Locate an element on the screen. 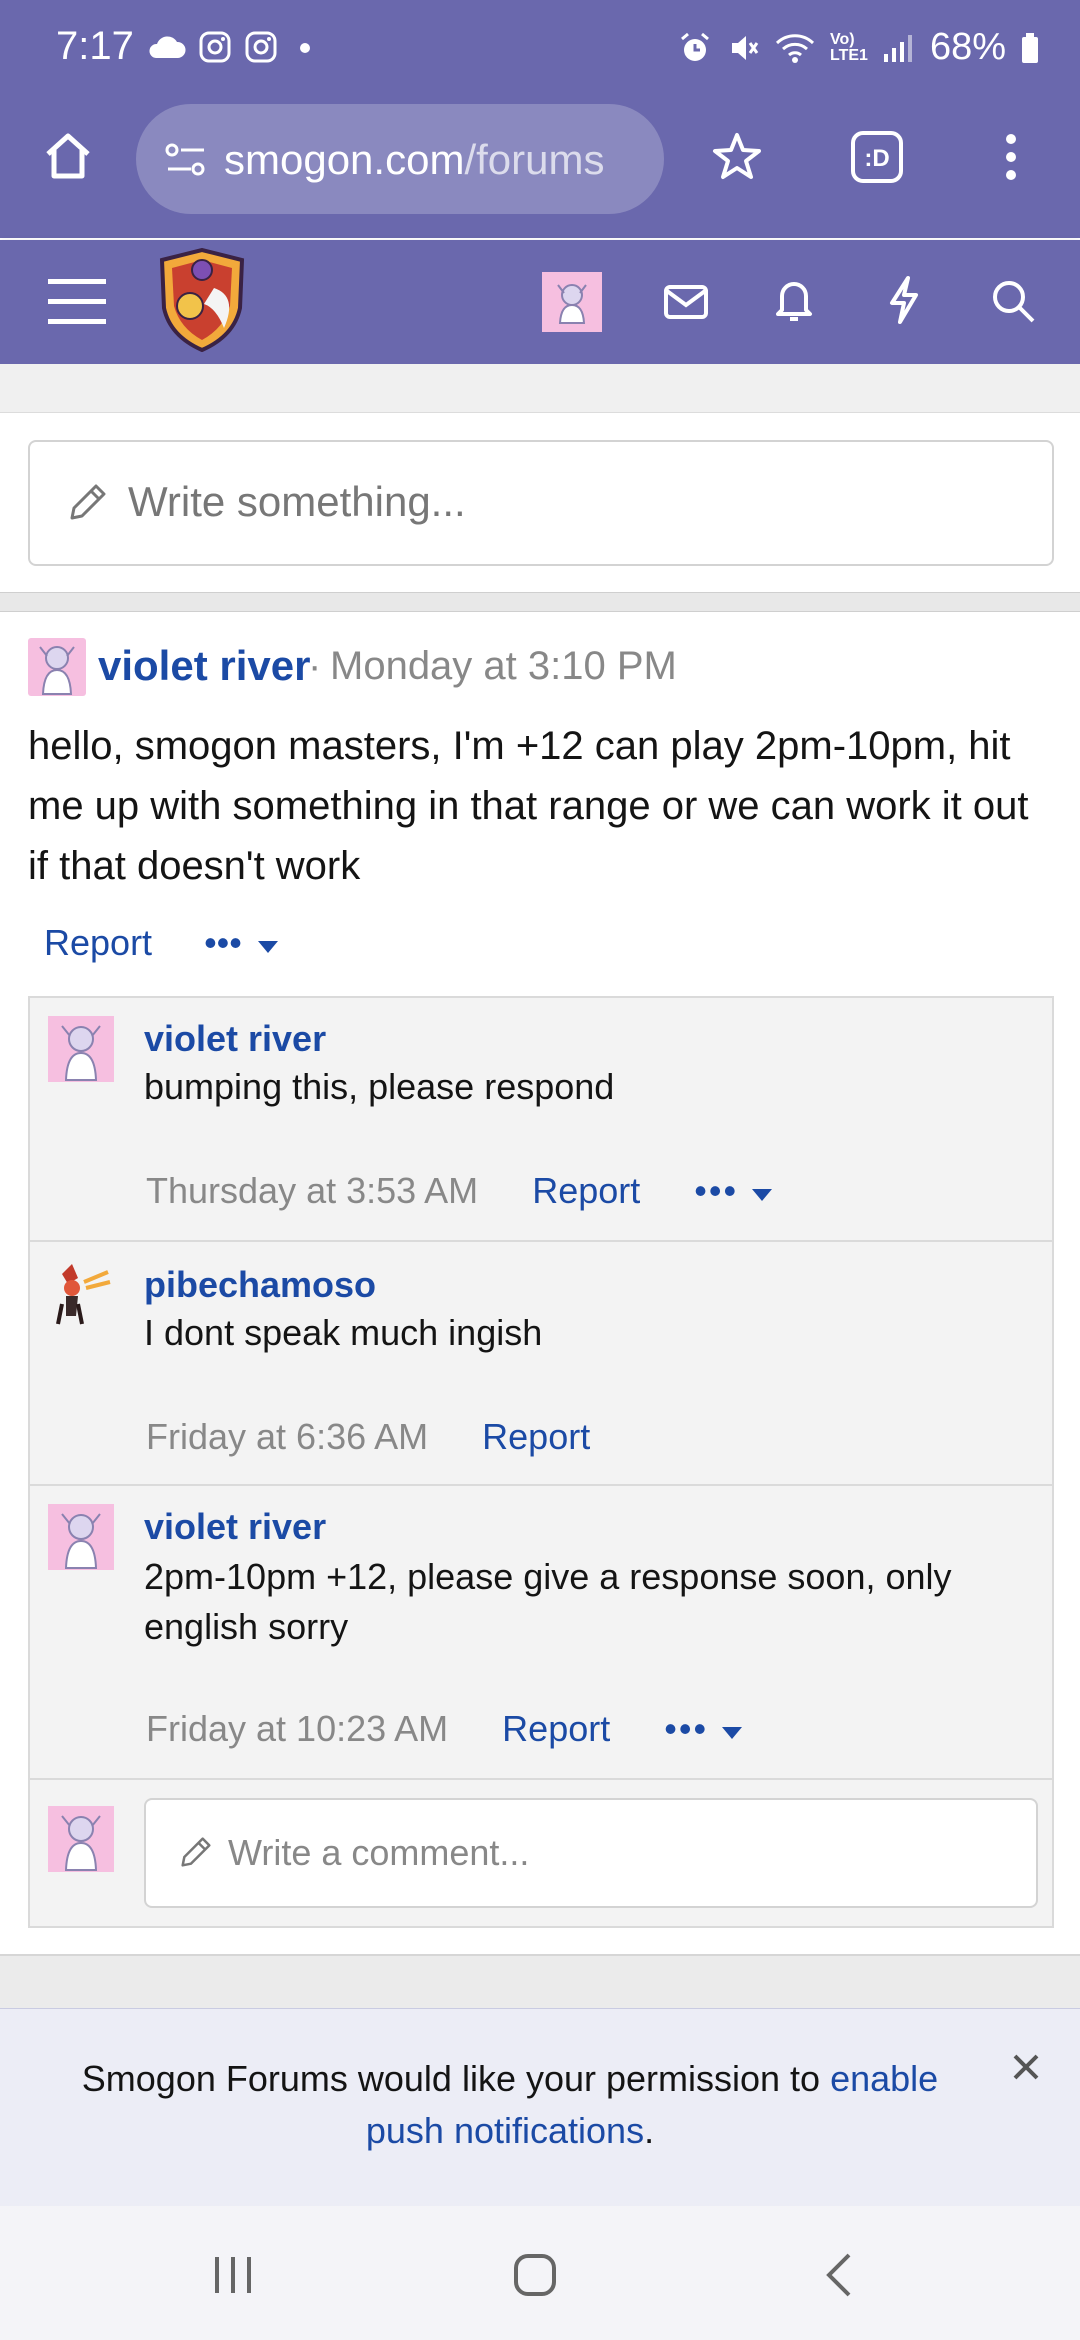 This screenshot has height=2340, width=1080. post-timestamp: Monday at 3:10 PM is located at coordinates (503, 666).